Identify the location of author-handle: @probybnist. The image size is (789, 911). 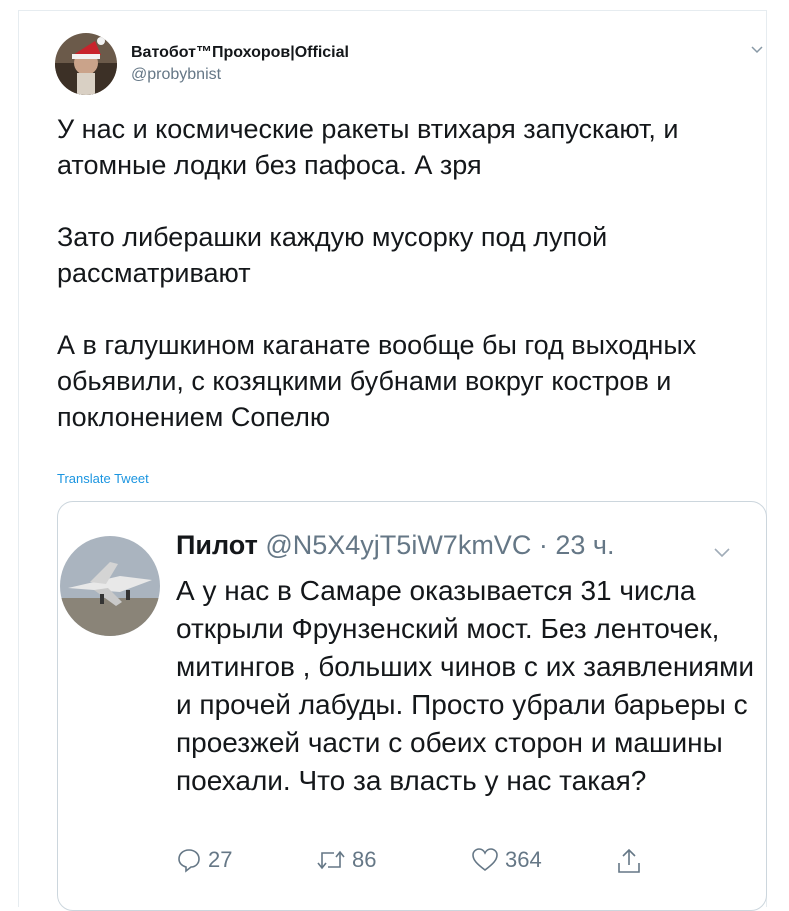
(240, 75).